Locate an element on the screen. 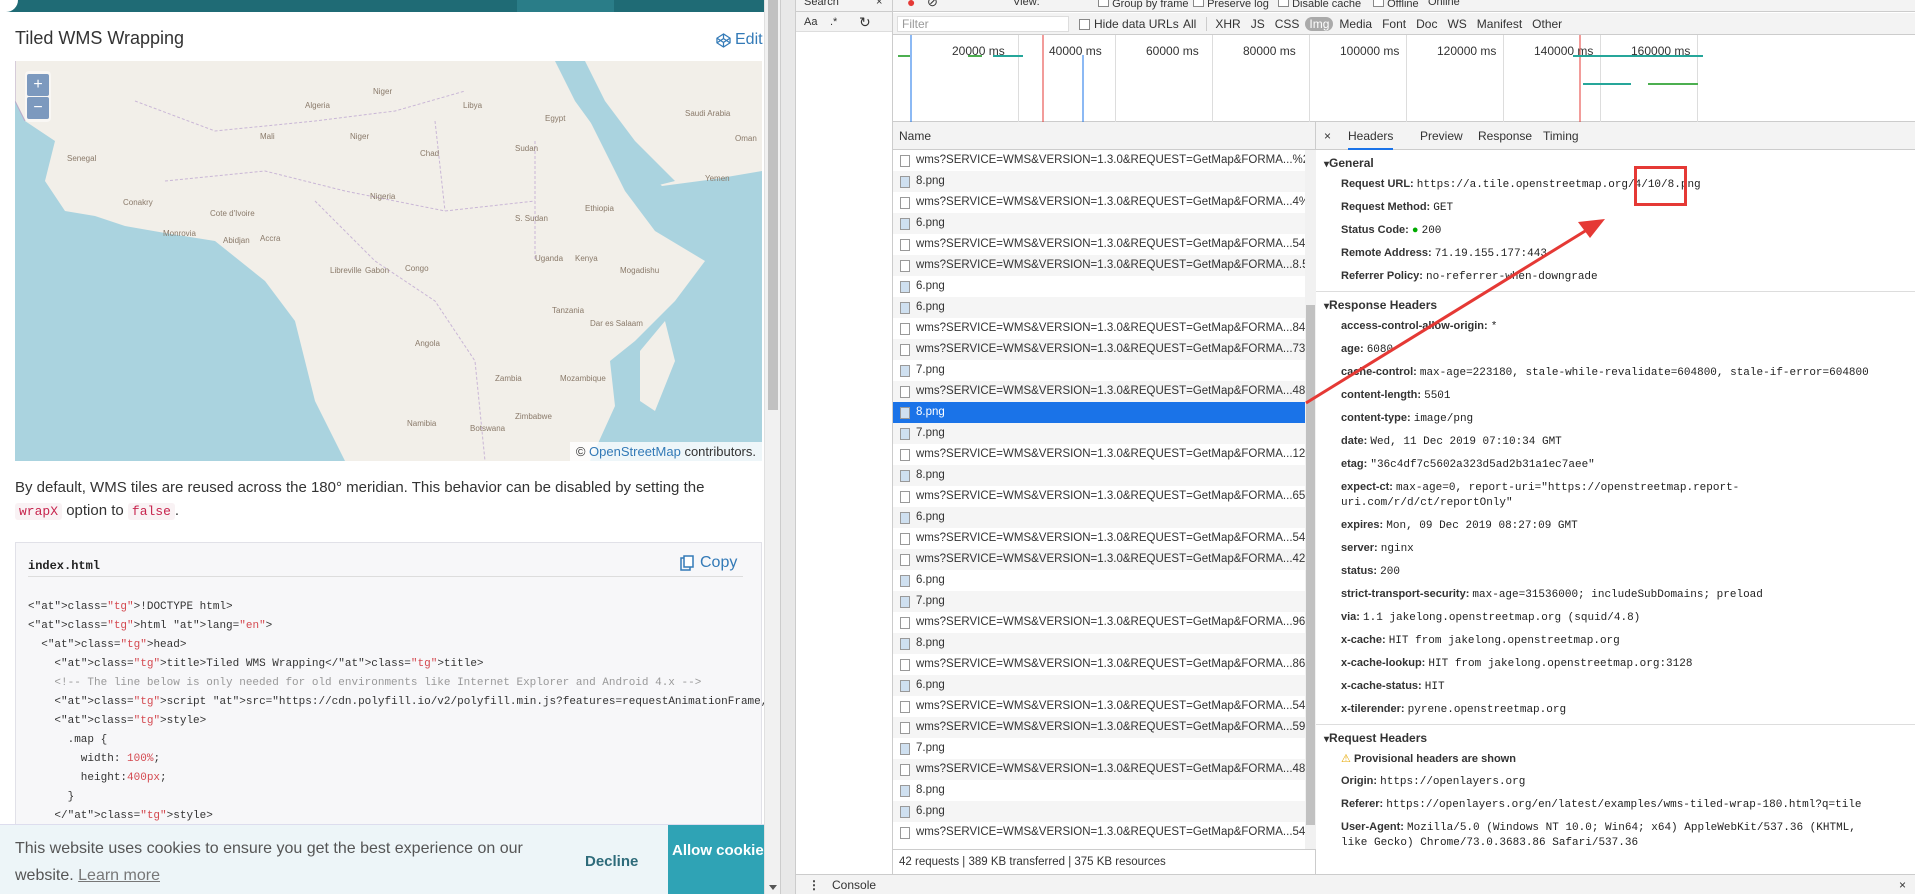  close-drawer-icon: × is located at coordinates (1902, 885).